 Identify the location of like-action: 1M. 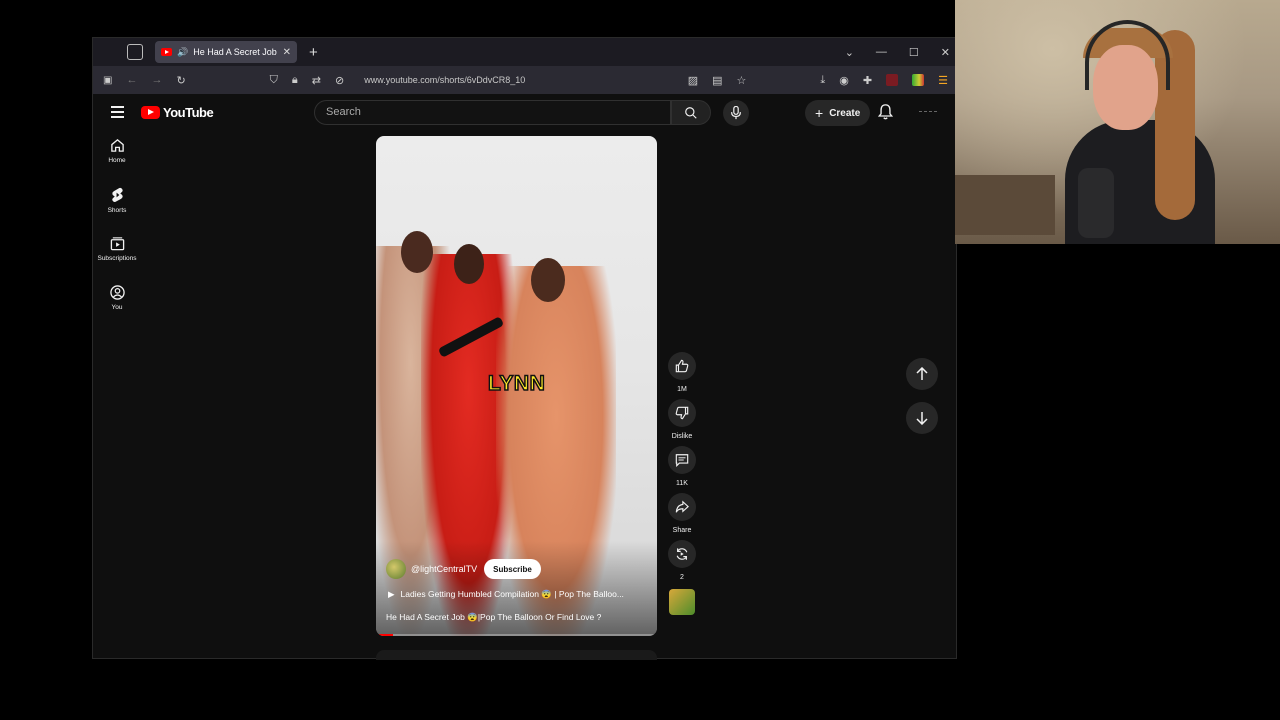
(682, 372).